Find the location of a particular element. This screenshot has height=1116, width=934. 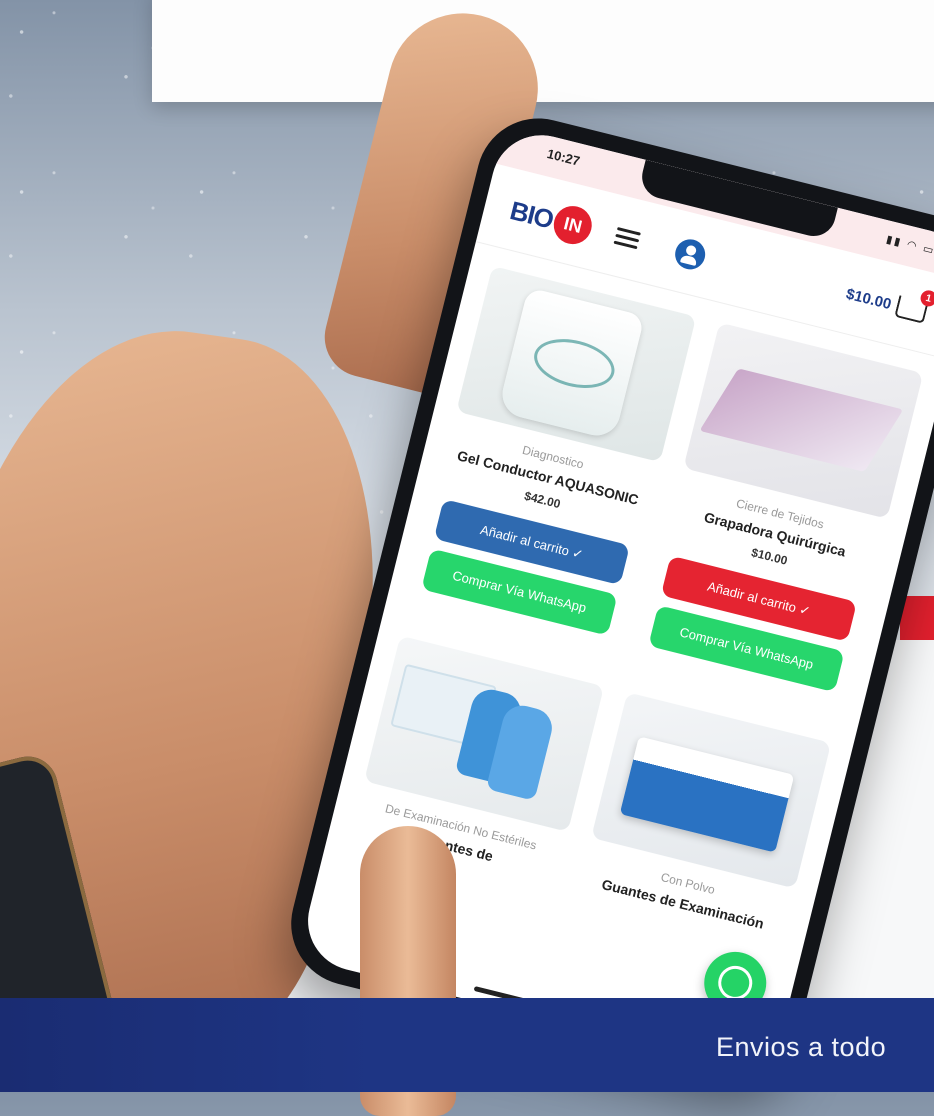

product-image-glove-box is located at coordinates (711, 790).